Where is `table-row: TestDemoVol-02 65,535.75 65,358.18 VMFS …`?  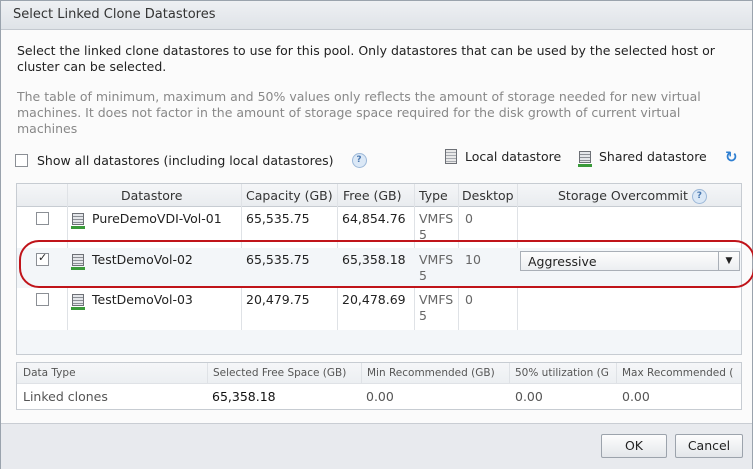 table-row: TestDemoVol-02 65,535.75 65,358.18 VMFS … is located at coordinates (379, 268).